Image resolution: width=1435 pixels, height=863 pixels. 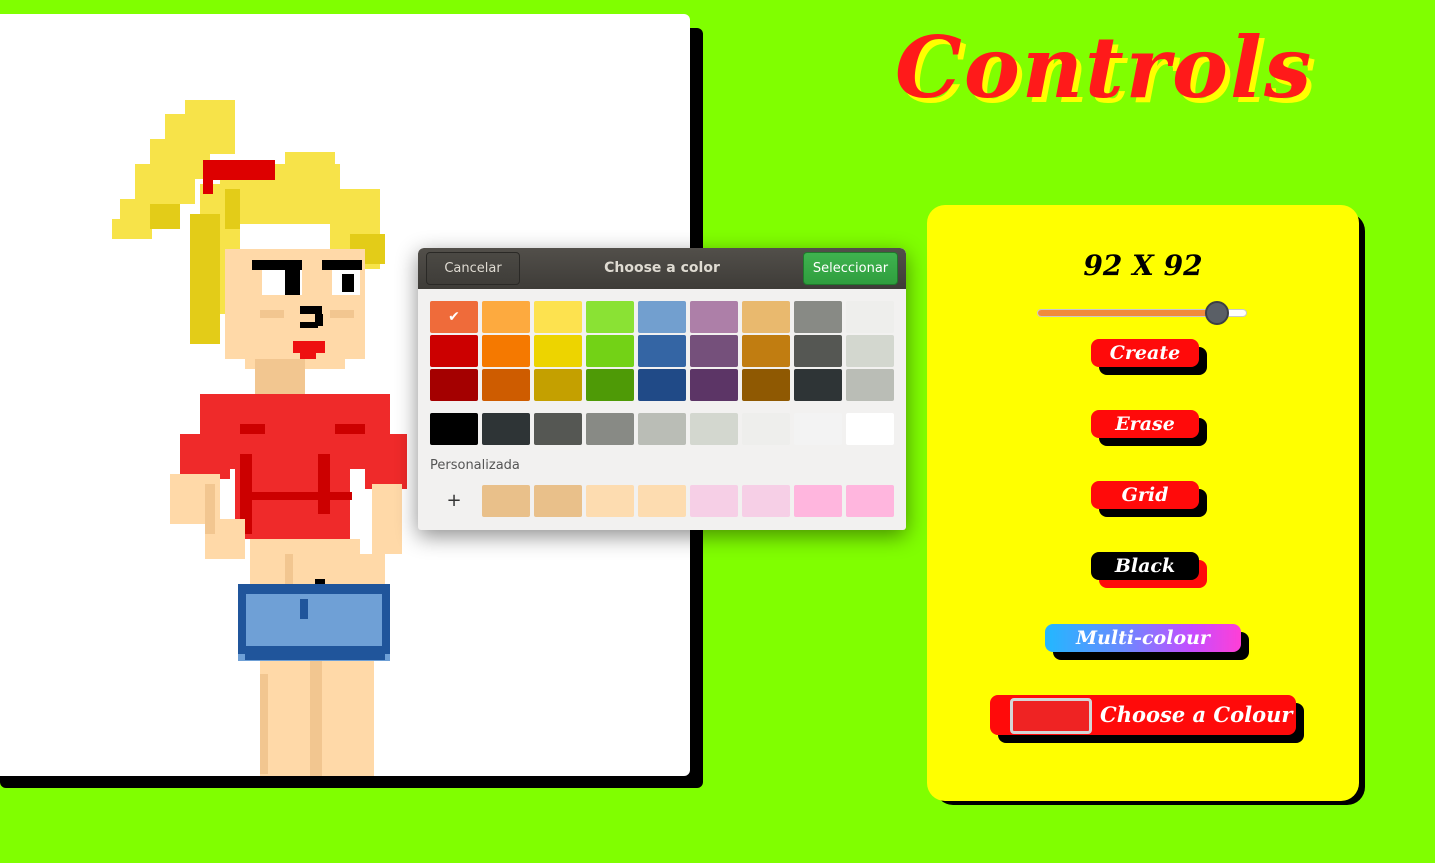 I want to click on multi-colour-button: Multi-colour, so click(x=1147, y=642).